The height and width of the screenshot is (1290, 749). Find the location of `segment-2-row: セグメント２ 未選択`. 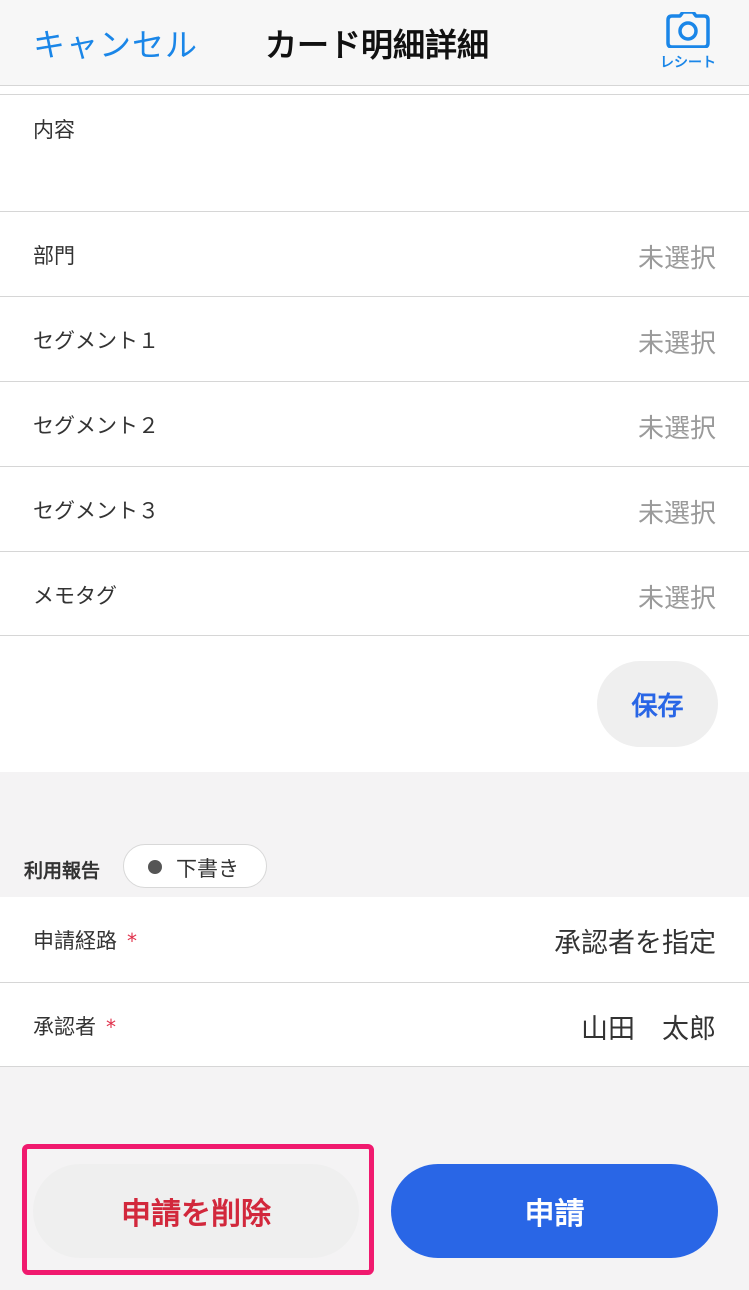

segment-2-row: セグメント２ 未選択 is located at coordinates (374, 423).